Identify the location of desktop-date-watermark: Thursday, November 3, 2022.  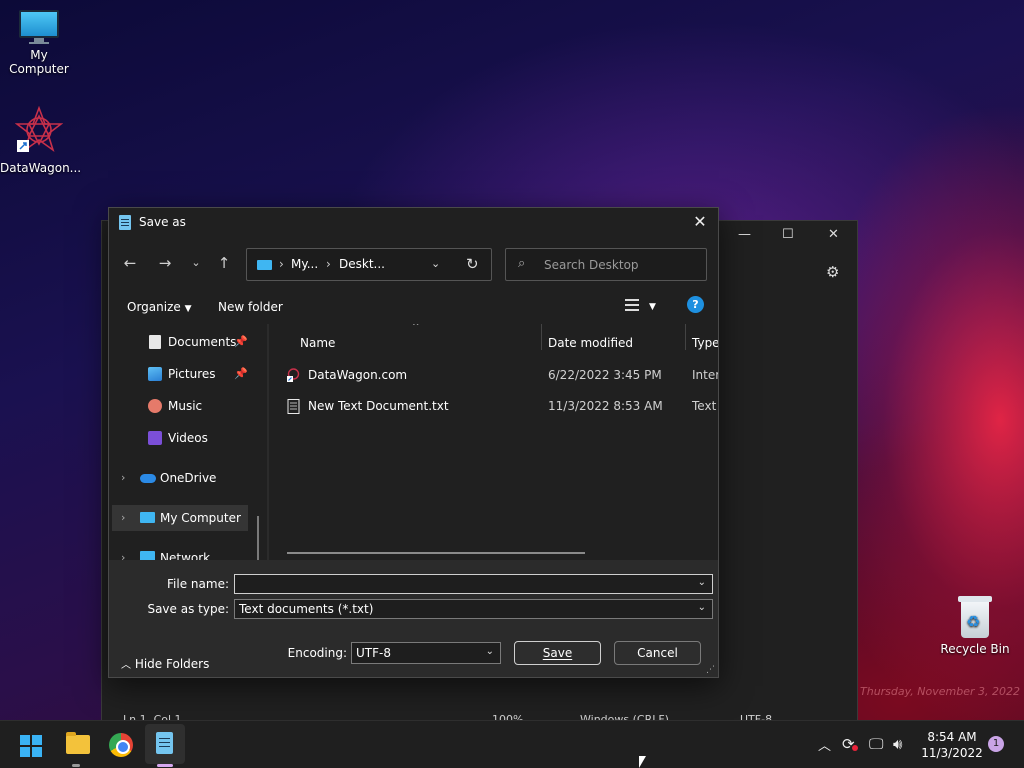
(940, 691).